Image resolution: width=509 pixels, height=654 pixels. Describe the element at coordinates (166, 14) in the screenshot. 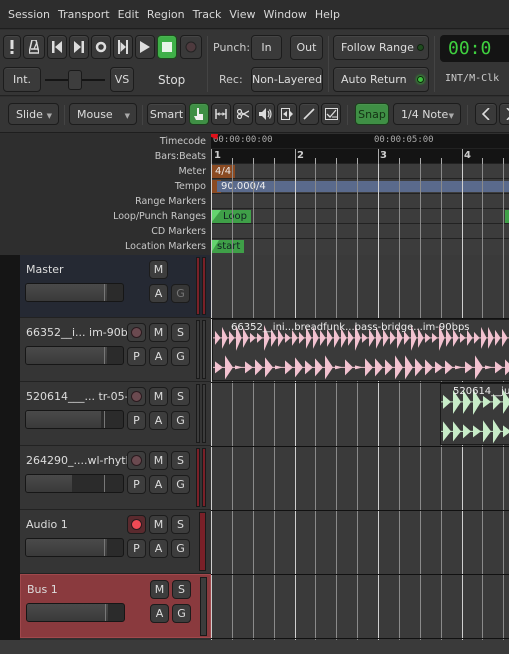

I see `menu-region: Region` at that location.